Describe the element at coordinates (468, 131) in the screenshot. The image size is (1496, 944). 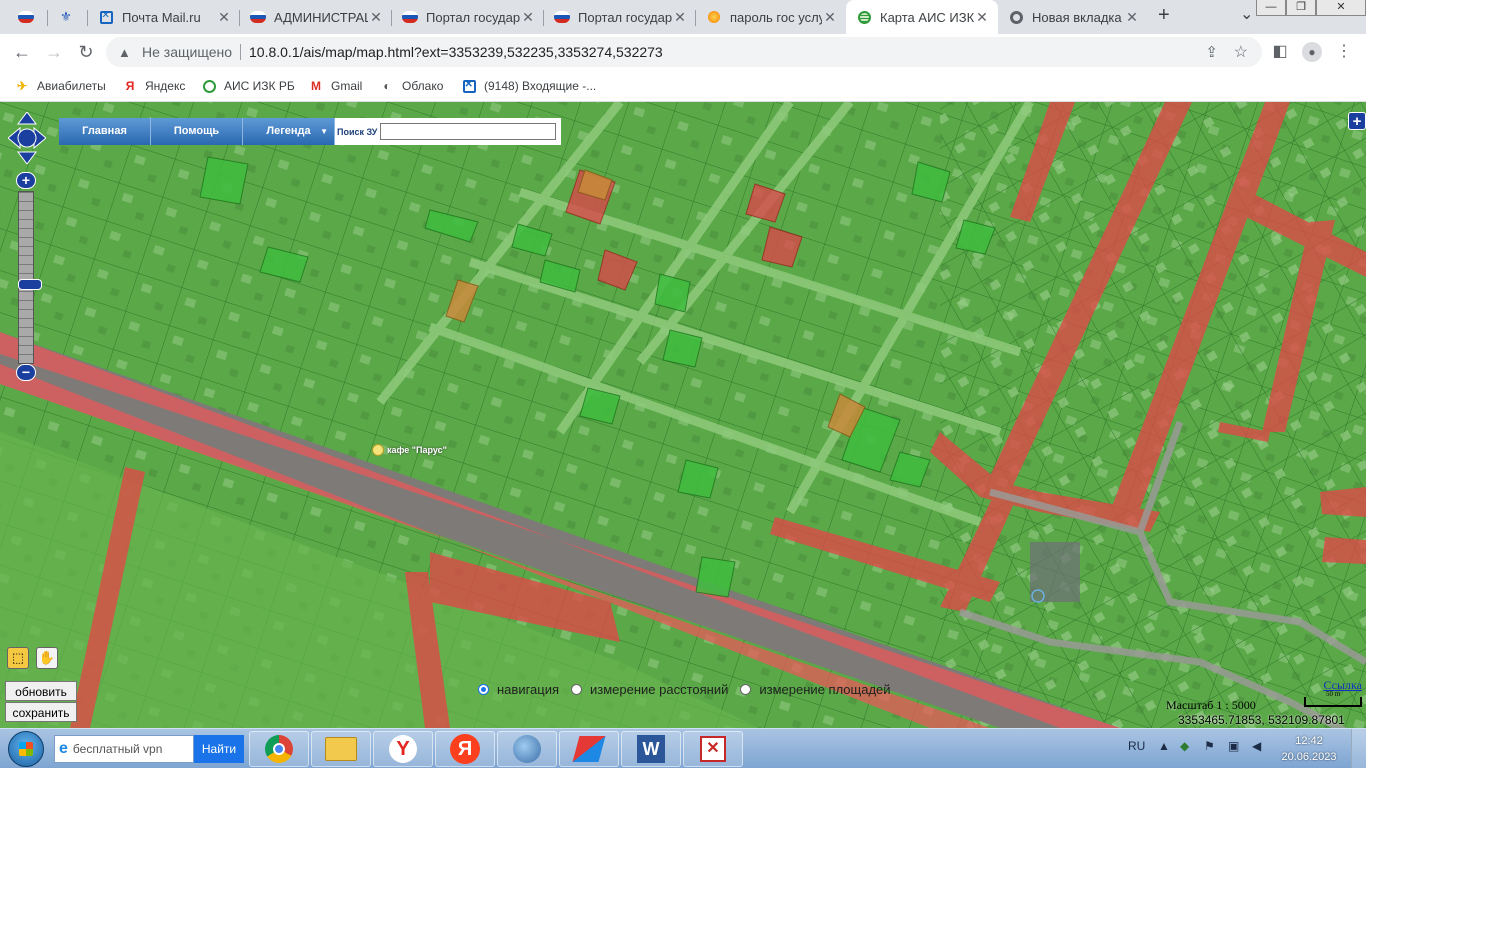
I see `parcel-search-input` at that location.